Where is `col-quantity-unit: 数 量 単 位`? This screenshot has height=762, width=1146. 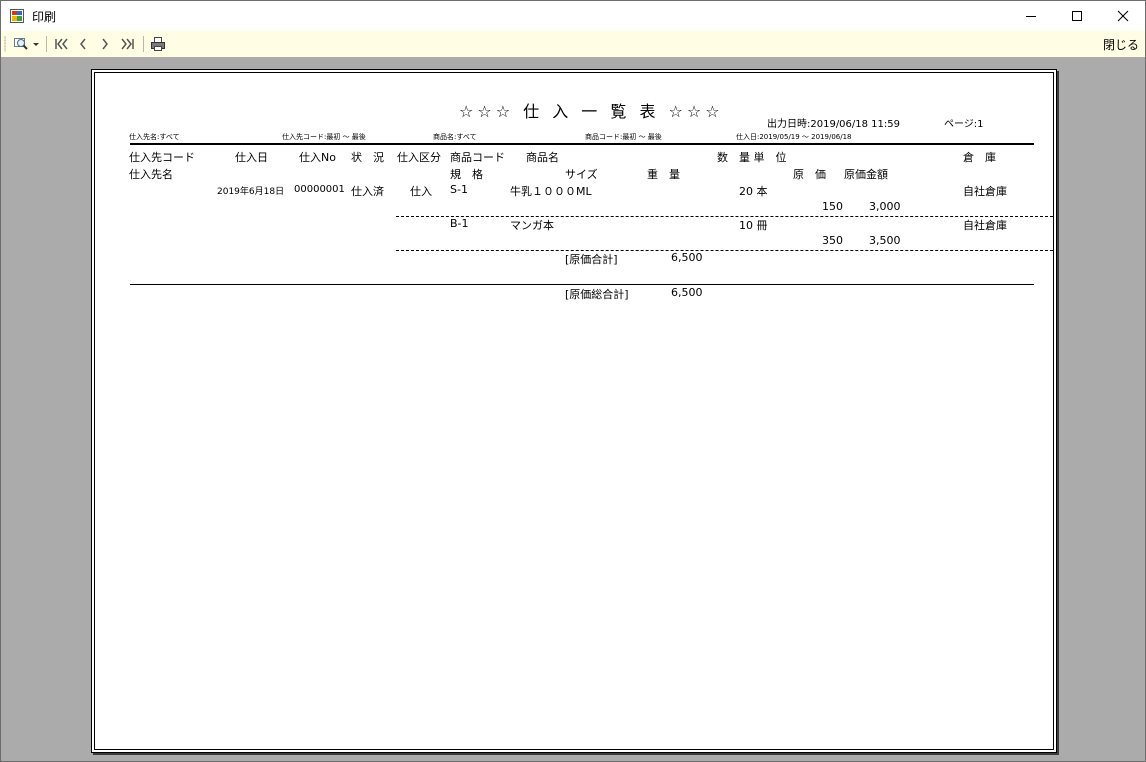 col-quantity-unit: 数 量 単 位 is located at coordinates (752, 157).